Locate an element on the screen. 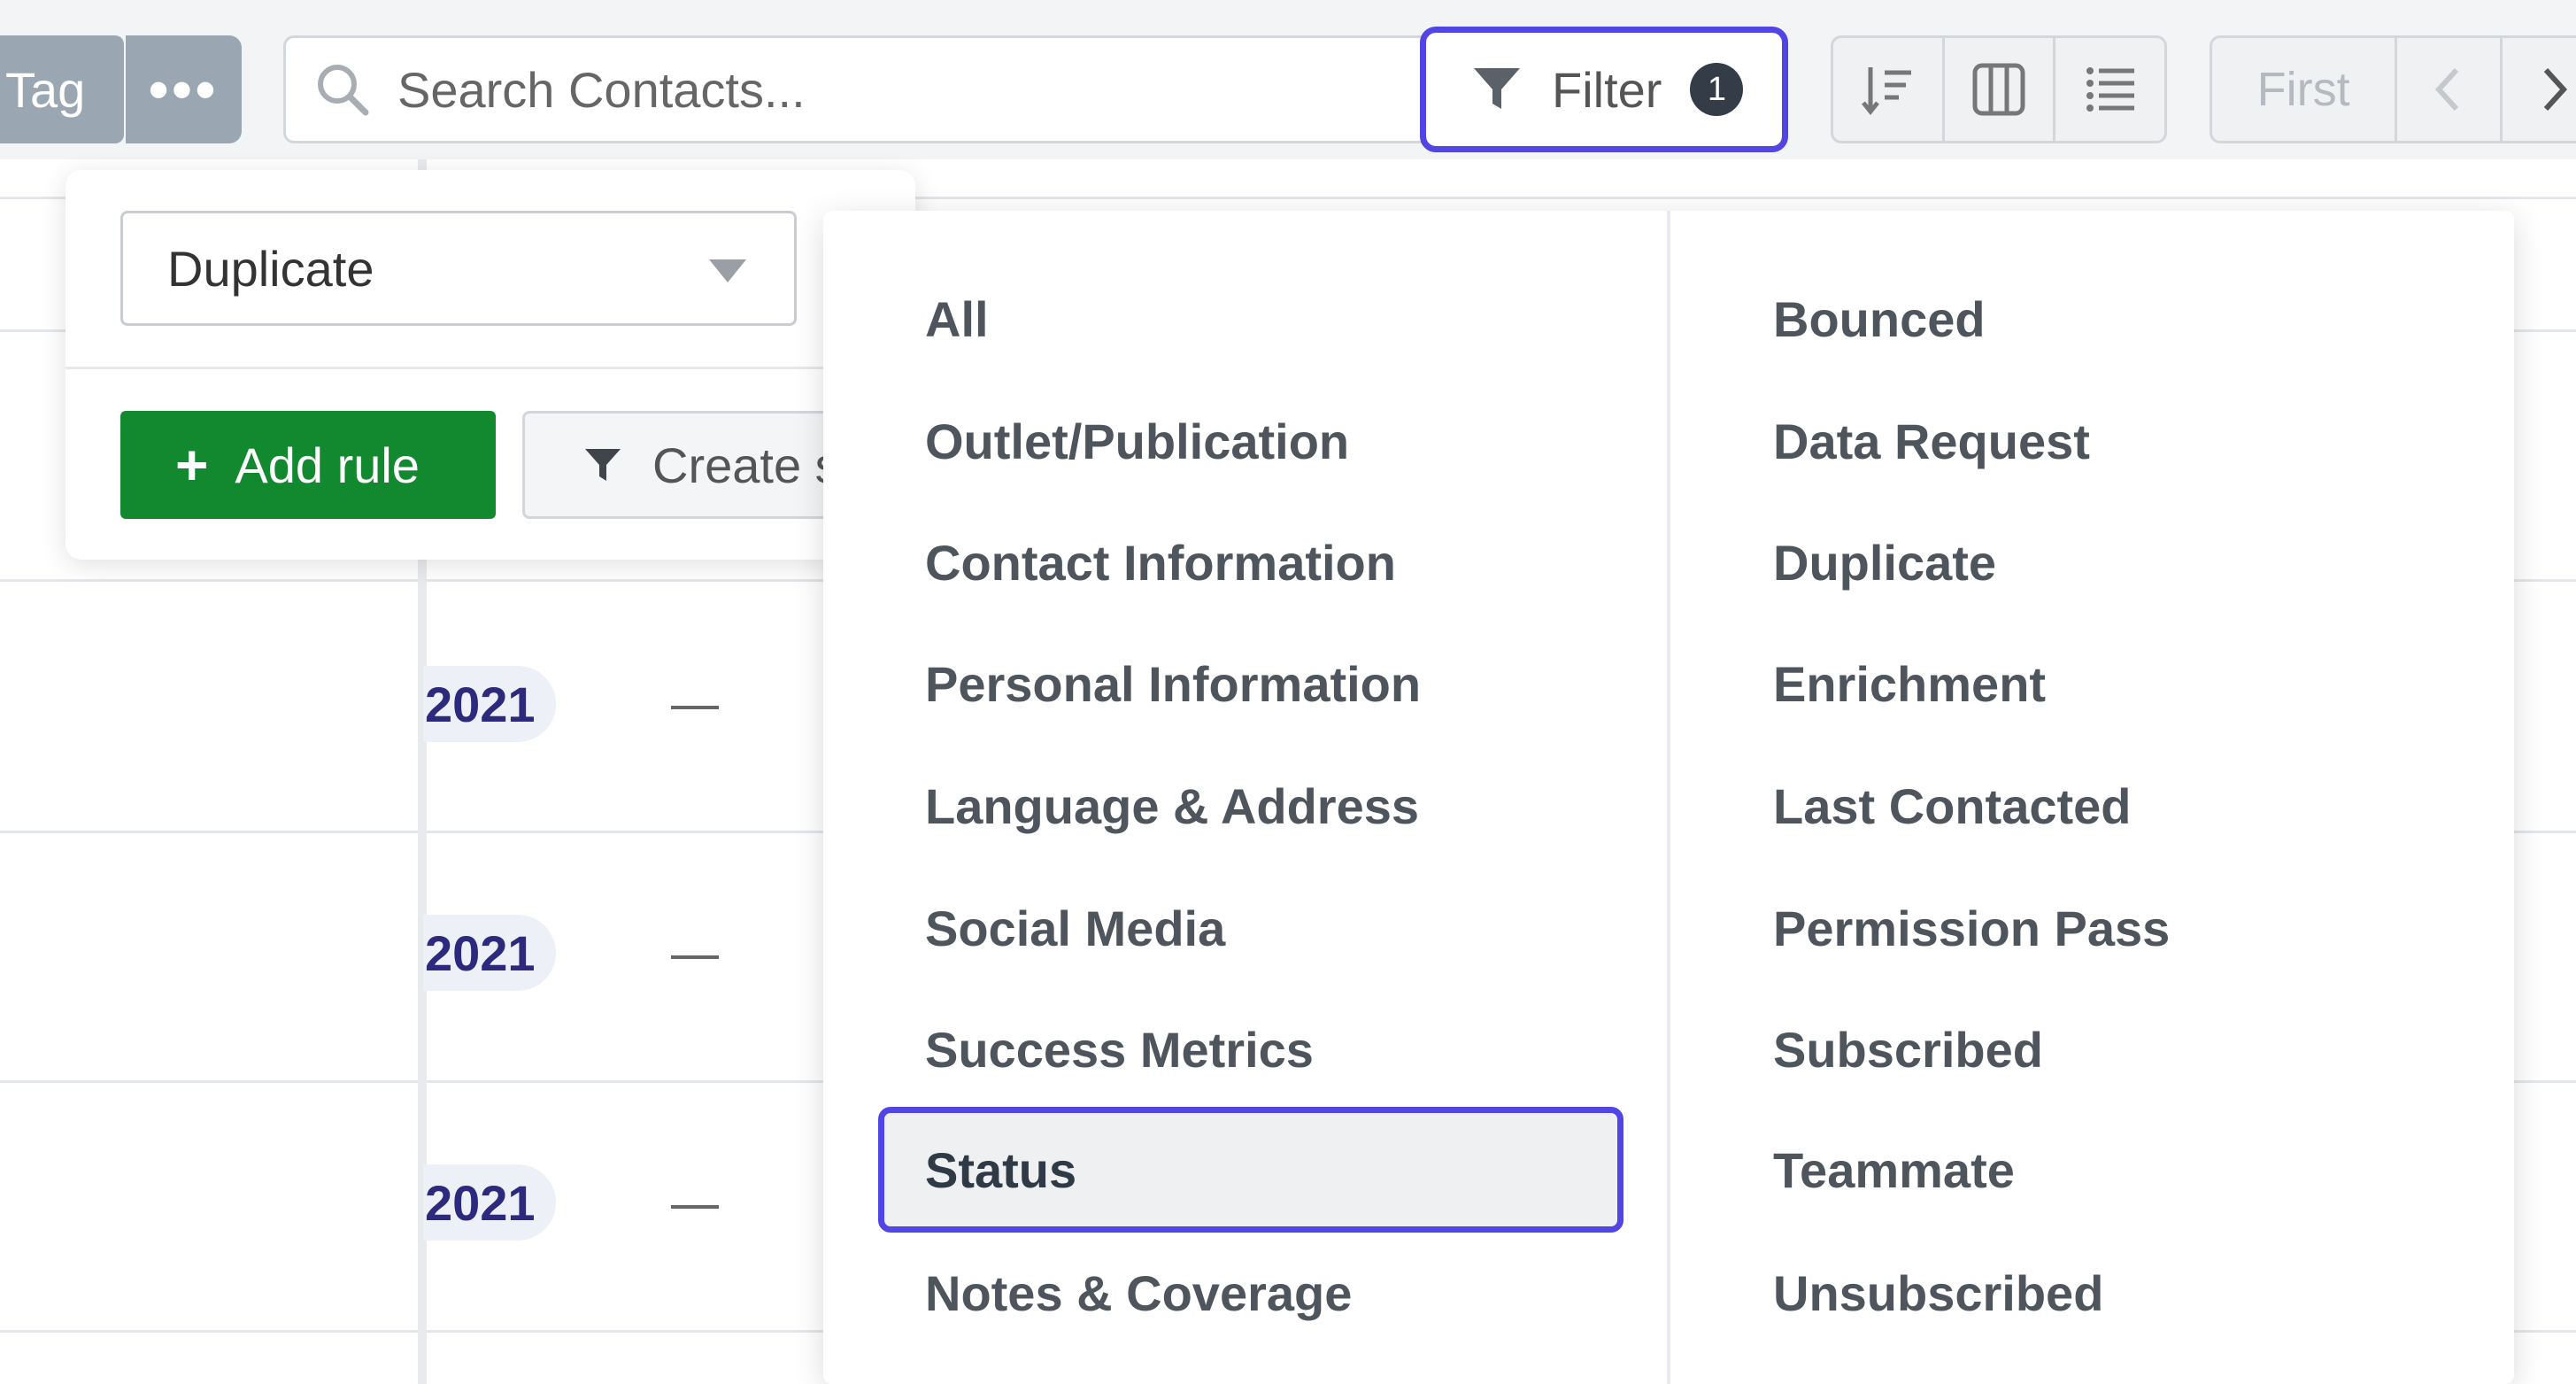 This screenshot has width=2576, height=1384. add-rule-label: Add rule is located at coordinates (327, 465).